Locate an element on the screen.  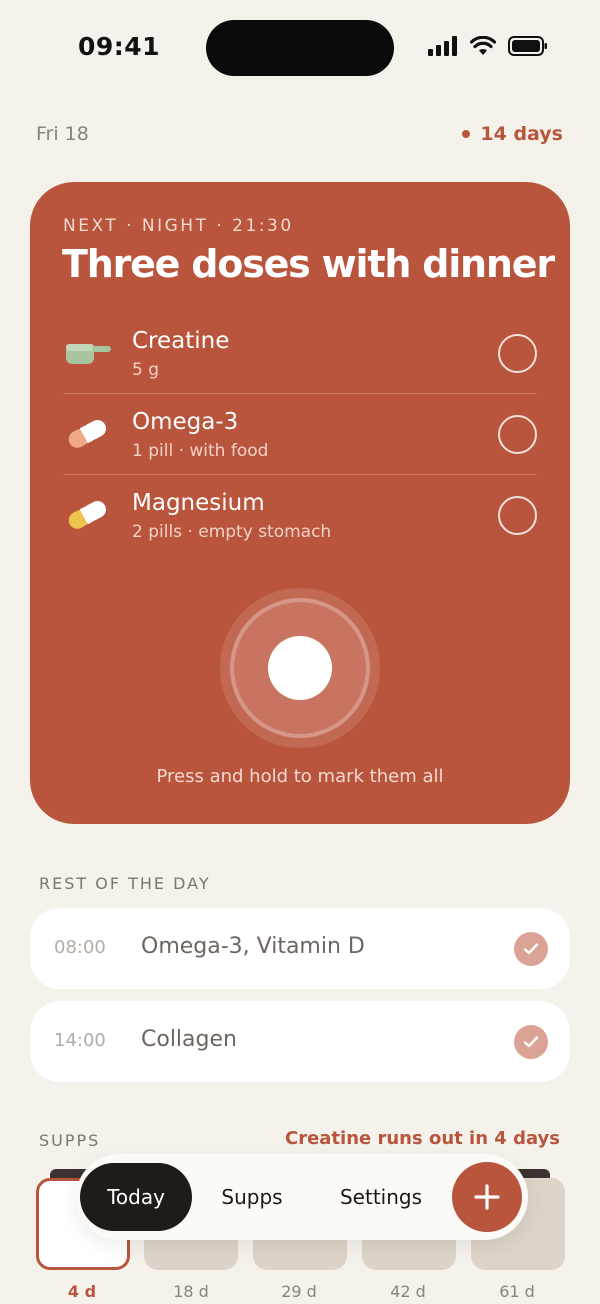
supp-days-left: 42 d is located at coordinates (408, 1291).